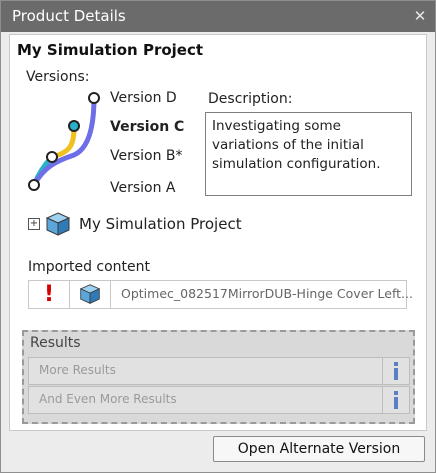 The height and width of the screenshot is (473, 436). Describe the element at coordinates (219, 400) in the screenshot. I see `result-item: And Even More Results` at that location.